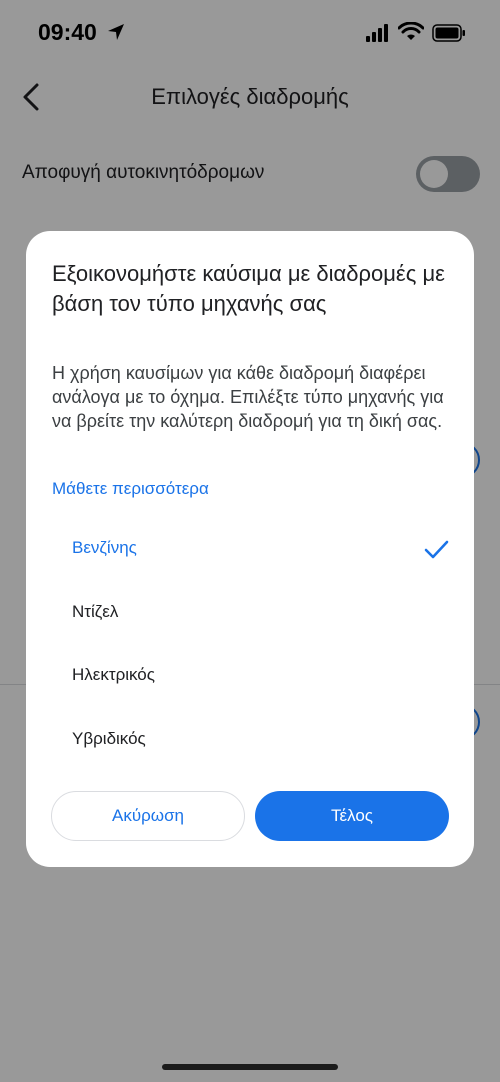  I want to click on option-label: Ντίζελ, so click(95, 611).